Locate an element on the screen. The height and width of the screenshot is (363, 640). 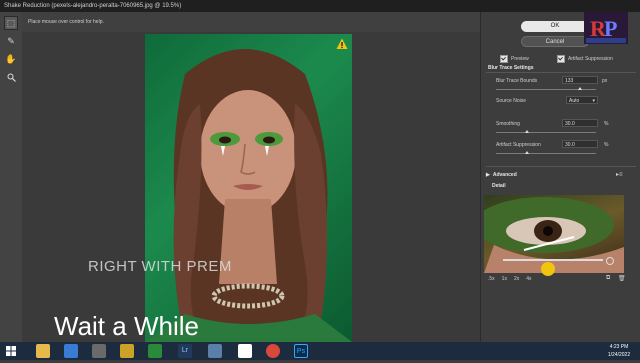
zoom-level: 4x is located at coordinates (528, 279).